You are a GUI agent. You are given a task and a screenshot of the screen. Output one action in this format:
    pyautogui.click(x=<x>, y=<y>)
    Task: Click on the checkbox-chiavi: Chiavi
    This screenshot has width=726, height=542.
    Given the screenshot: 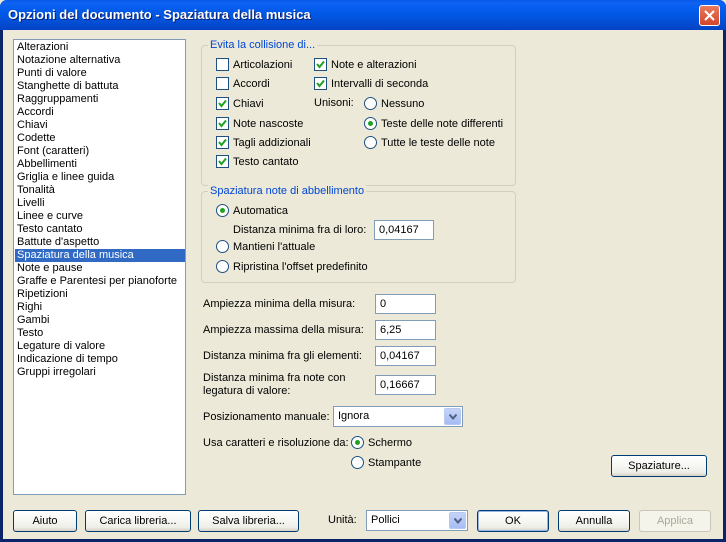 What is the action you would take?
    pyautogui.click(x=240, y=103)
    